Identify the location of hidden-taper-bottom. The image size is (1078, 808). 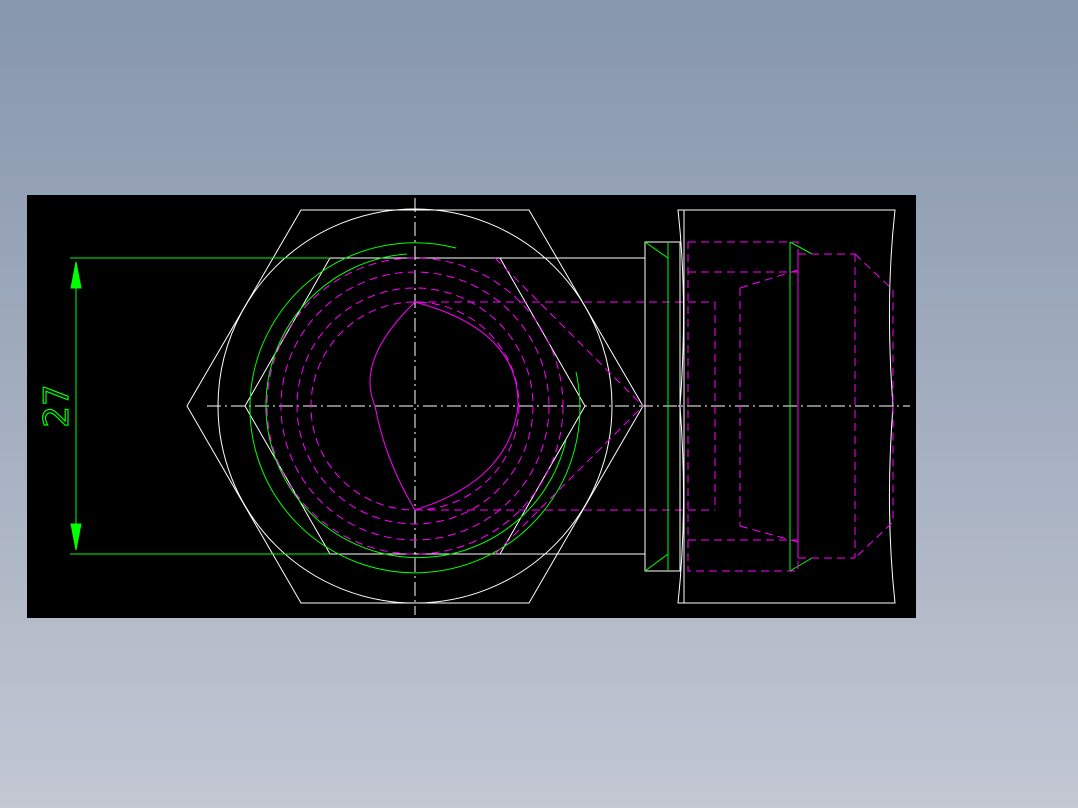
(569, 480).